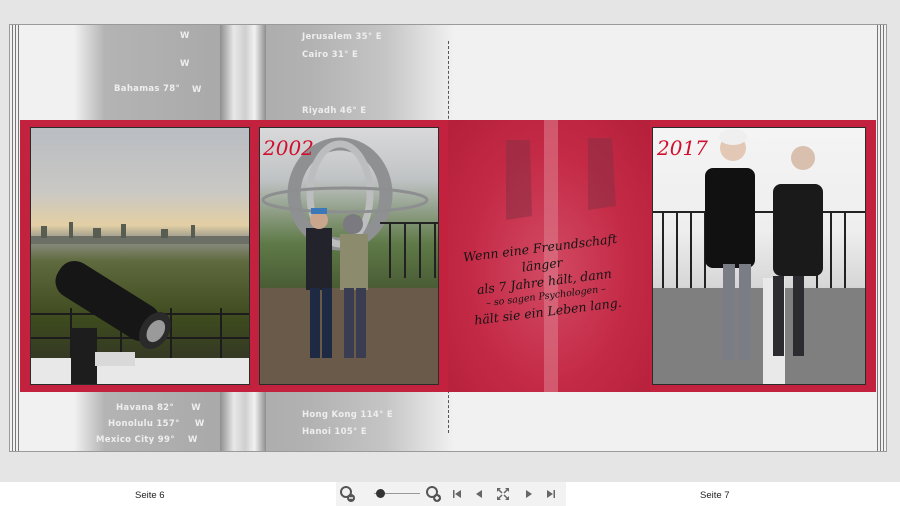 This screenshot has width=900, height=506. What do you see at coordinates (140, 303) in the screenshot?
I see `telescope-illustration` at bounding box center [140, 303].